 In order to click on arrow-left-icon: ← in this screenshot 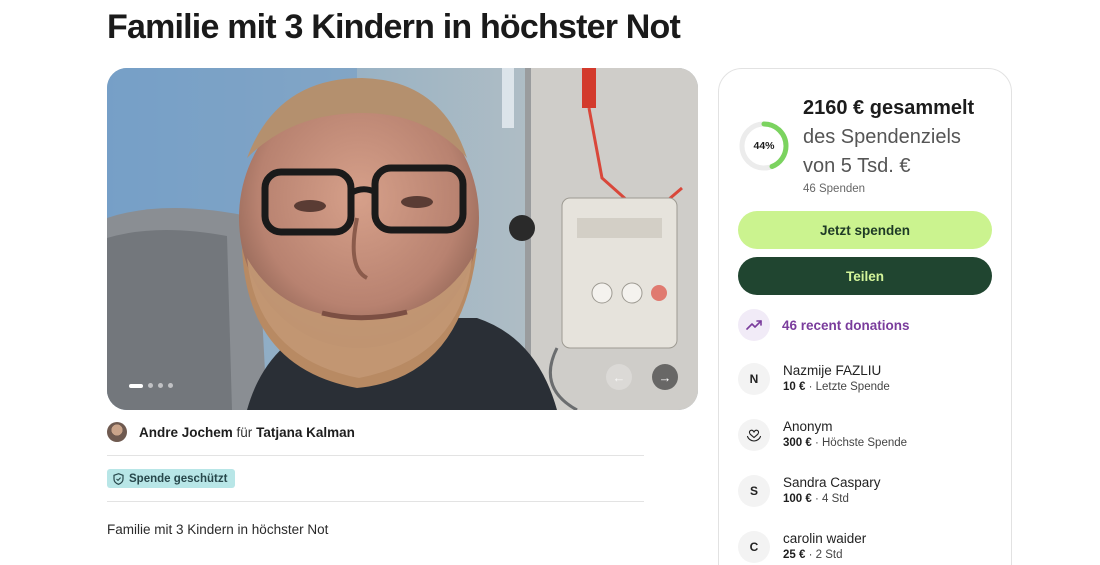, I will do `click(619, 377)`.